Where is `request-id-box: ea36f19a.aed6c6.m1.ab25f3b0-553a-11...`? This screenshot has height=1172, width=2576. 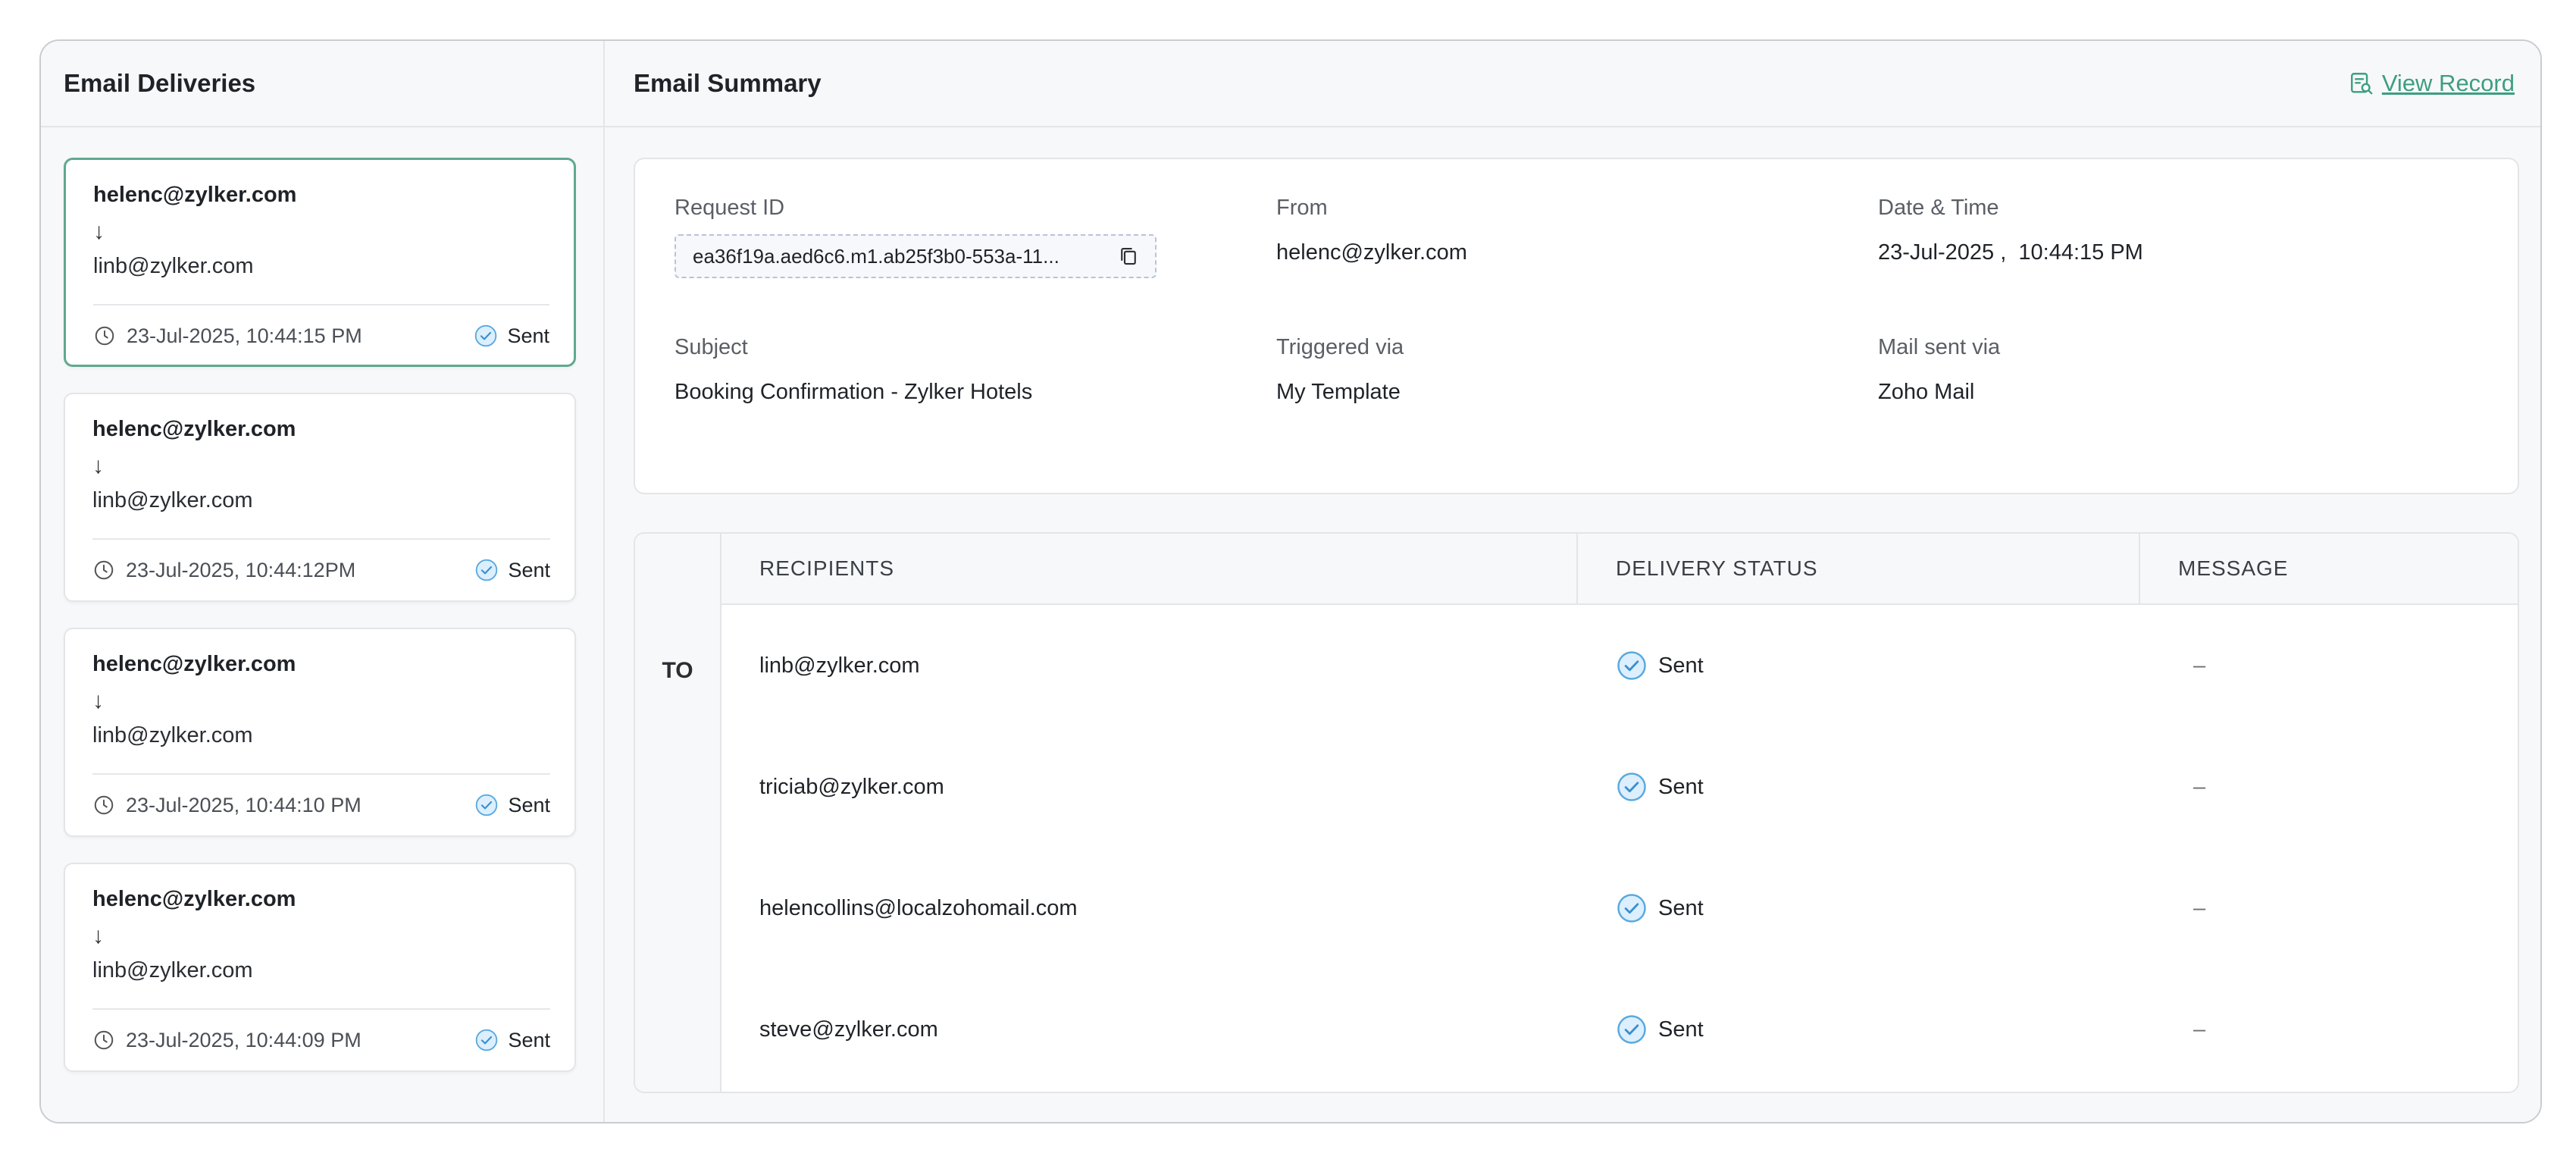
request-id-box: ea36f19a.aed6c6.m1.ab25f3b0-553a-11... is located at coordinates (916, 256).